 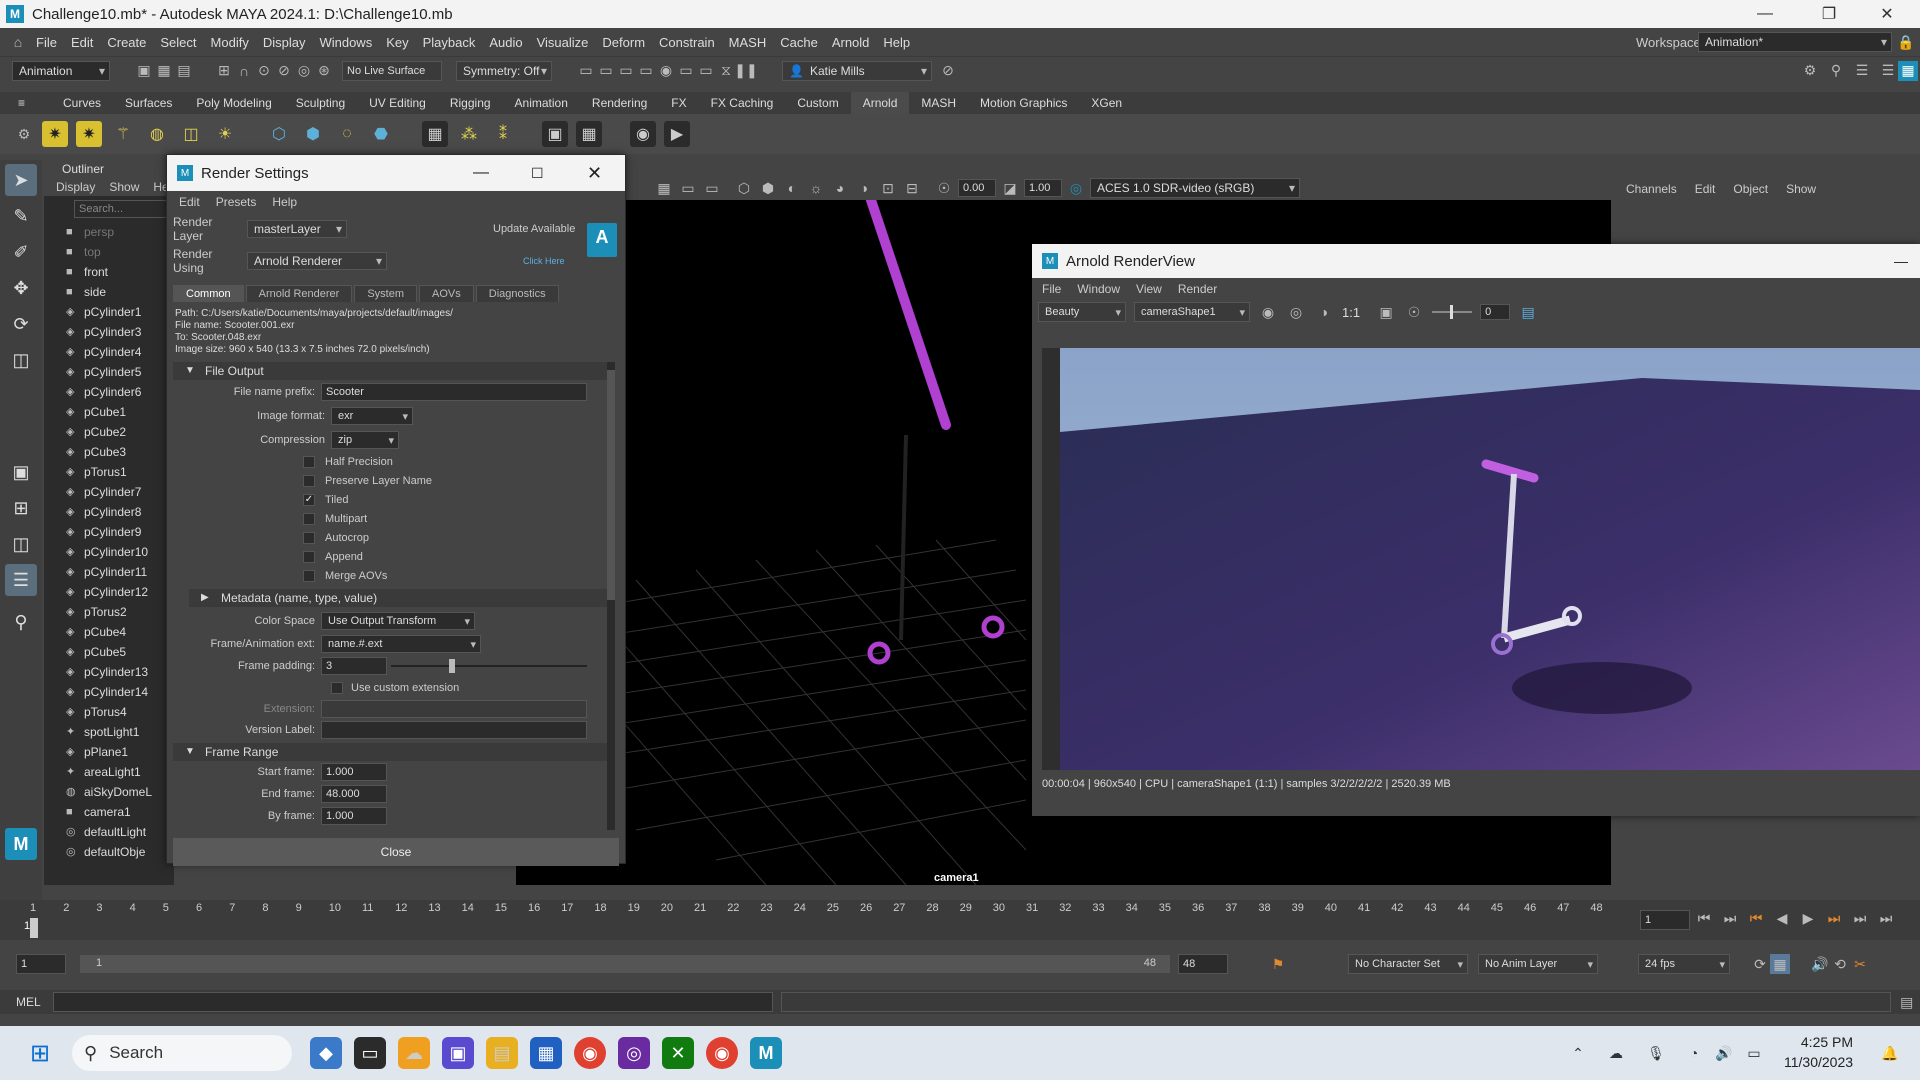 What do you see at coordinates (626, 71) in the screenshot?
I see `ipr-render-icon: ▭` at bounding box center [626, 71].